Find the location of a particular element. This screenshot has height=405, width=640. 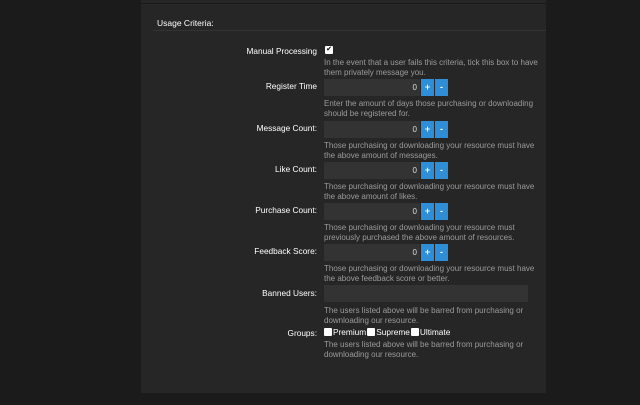

group-option-premium: Premium is located at coordinates (345, 332).